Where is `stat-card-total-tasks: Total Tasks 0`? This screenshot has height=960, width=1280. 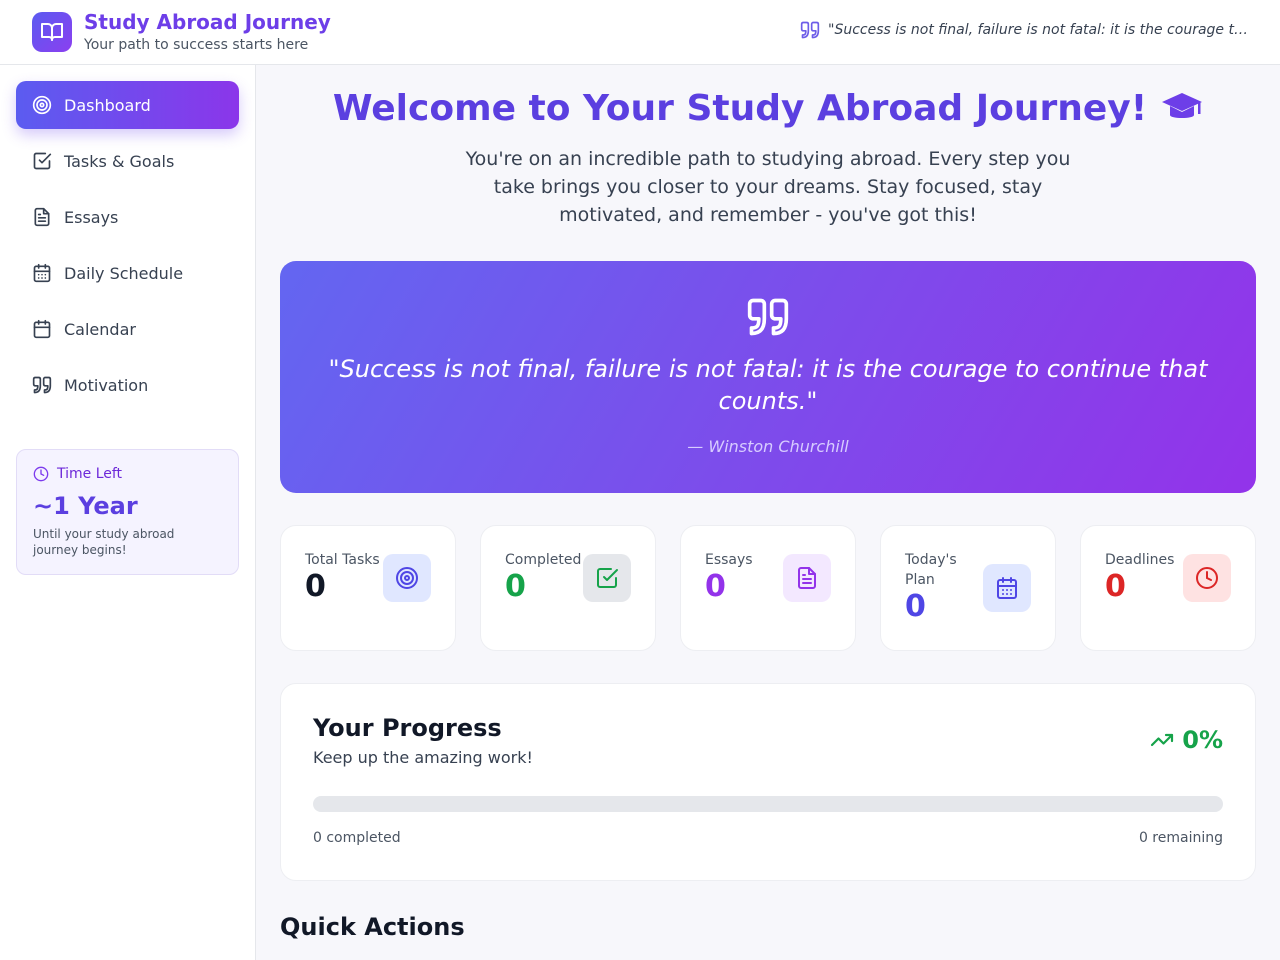 stat-card-total-tasks: Total Tasks 0 is located at coordinates (368, 588).